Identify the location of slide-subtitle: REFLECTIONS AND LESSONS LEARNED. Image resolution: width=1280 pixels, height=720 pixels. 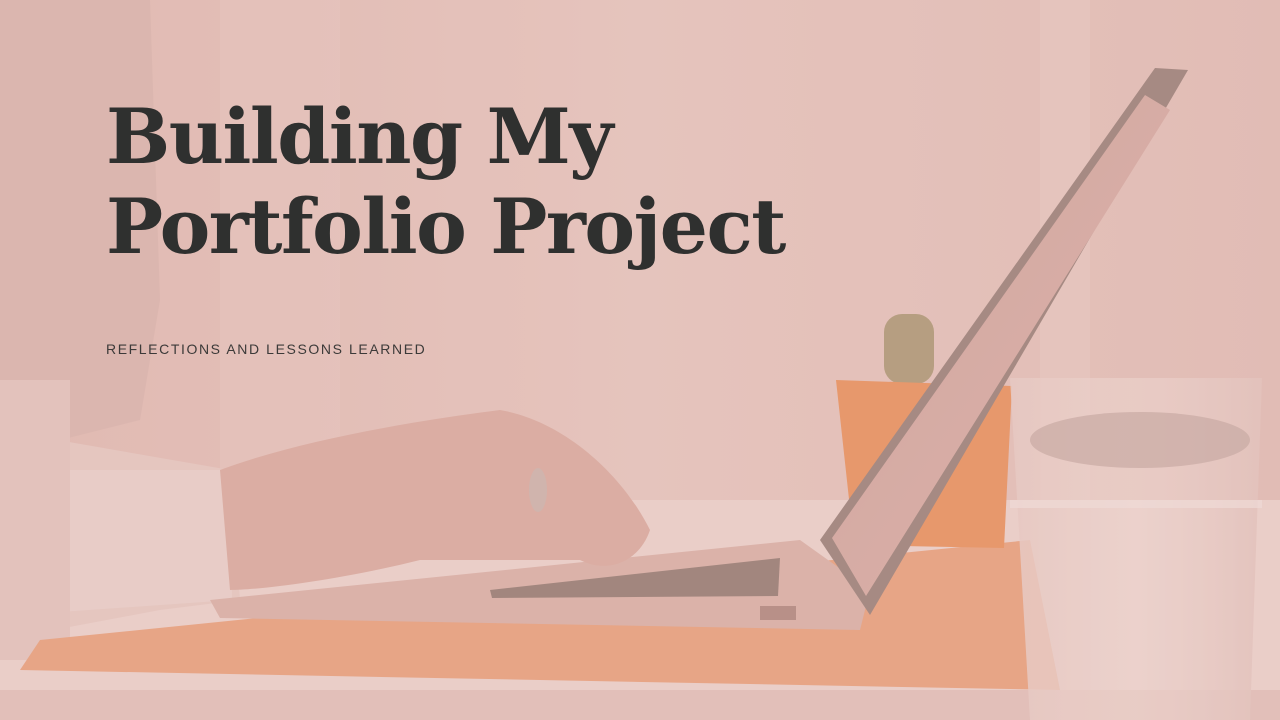
(266, 349).